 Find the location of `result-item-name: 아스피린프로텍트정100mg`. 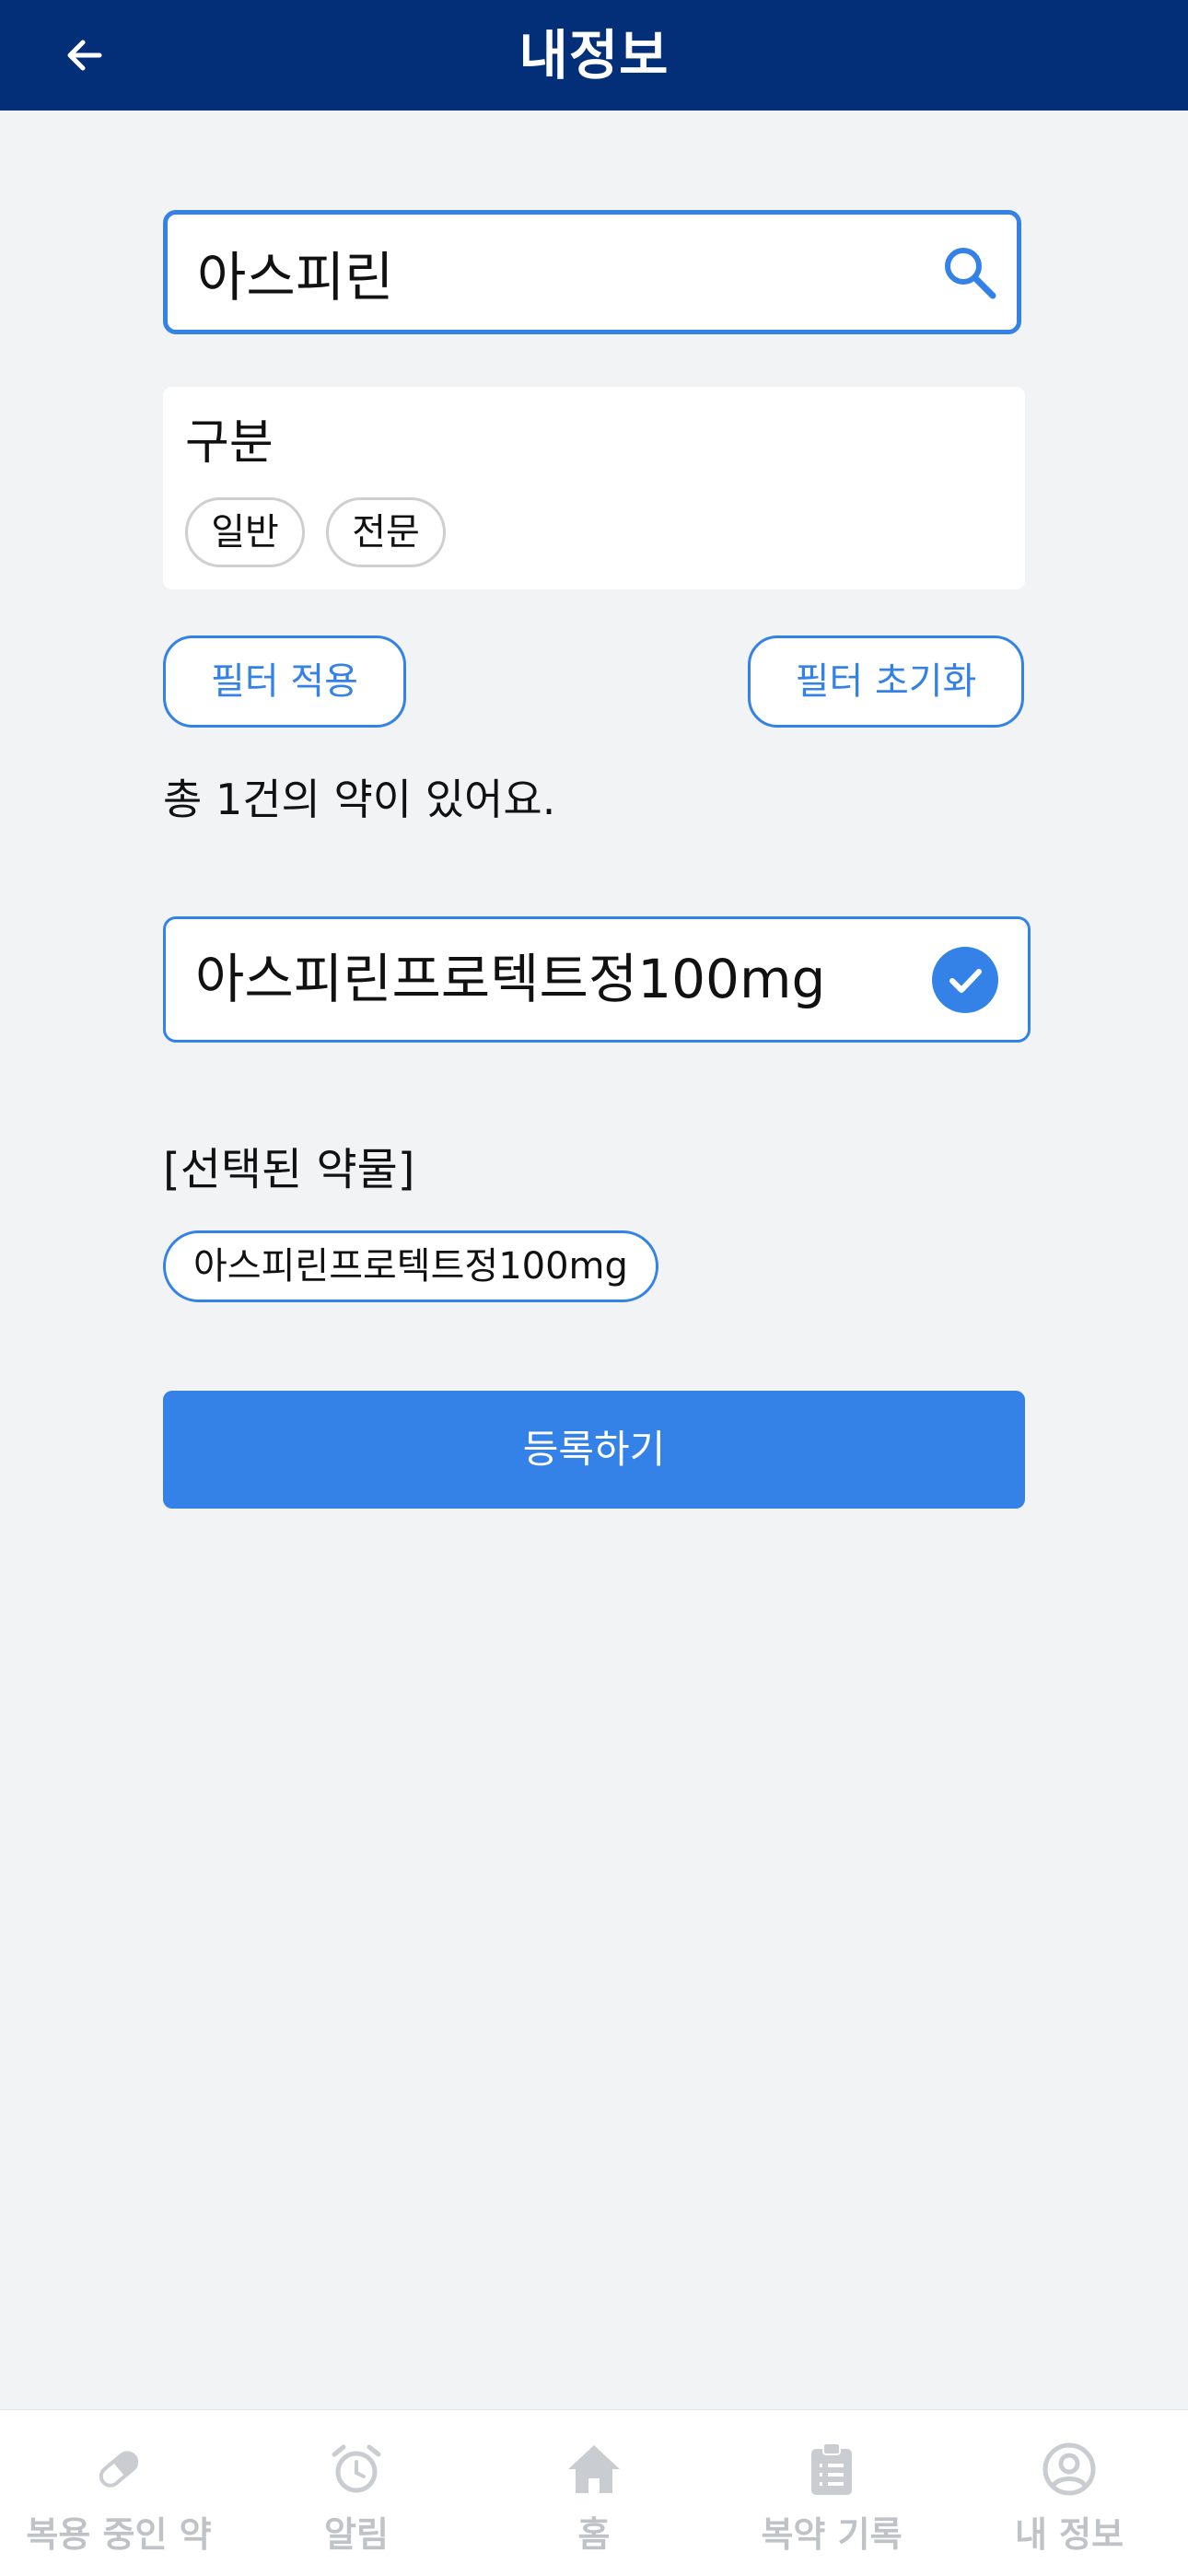

result-item-name: 아스피린프로텍트정100mg is located at coordinates (510, 979).